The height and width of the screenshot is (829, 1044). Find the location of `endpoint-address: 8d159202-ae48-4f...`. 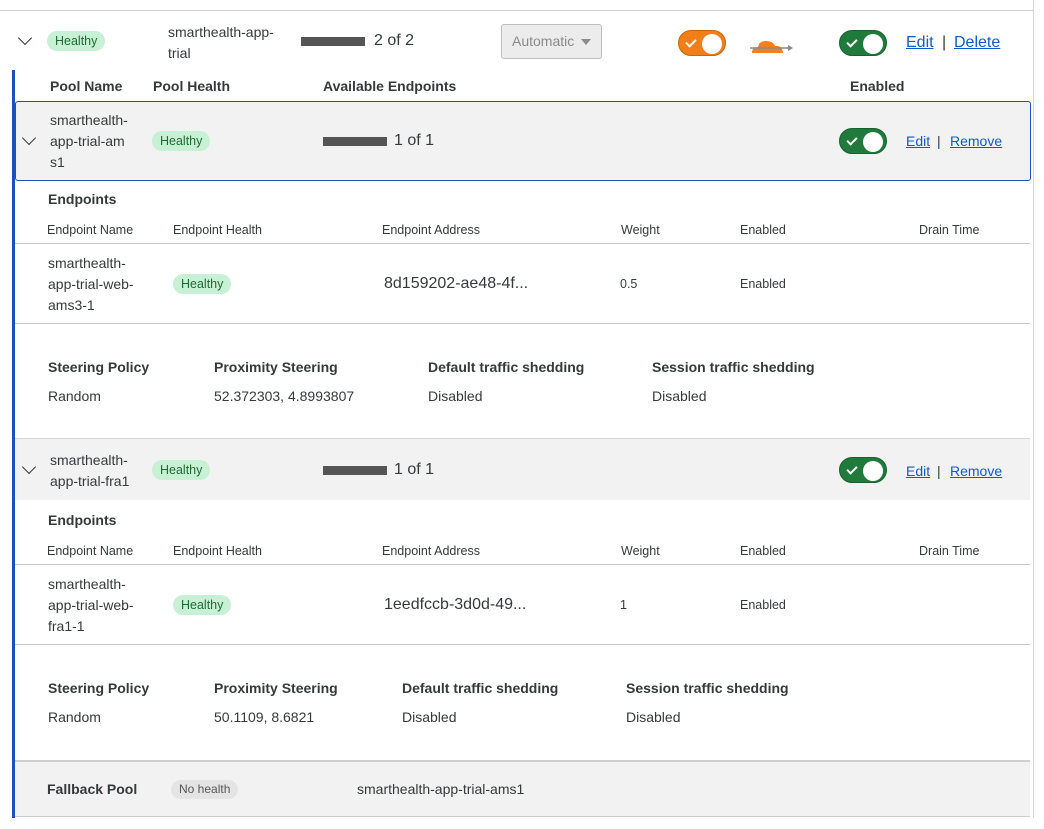

endpoint-address: 8d159202-ae48-4f... is located at coordinates (456, 283).